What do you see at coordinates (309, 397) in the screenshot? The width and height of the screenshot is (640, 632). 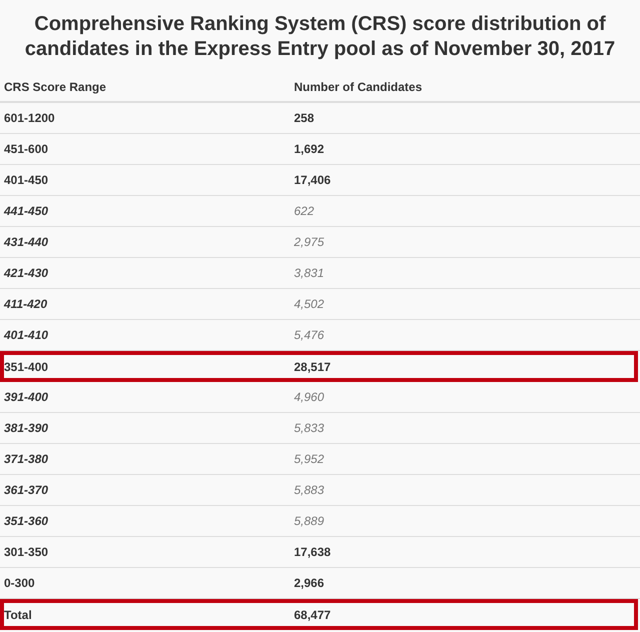 I see `table-cell: 4,960` at bounding box center [309, 397].